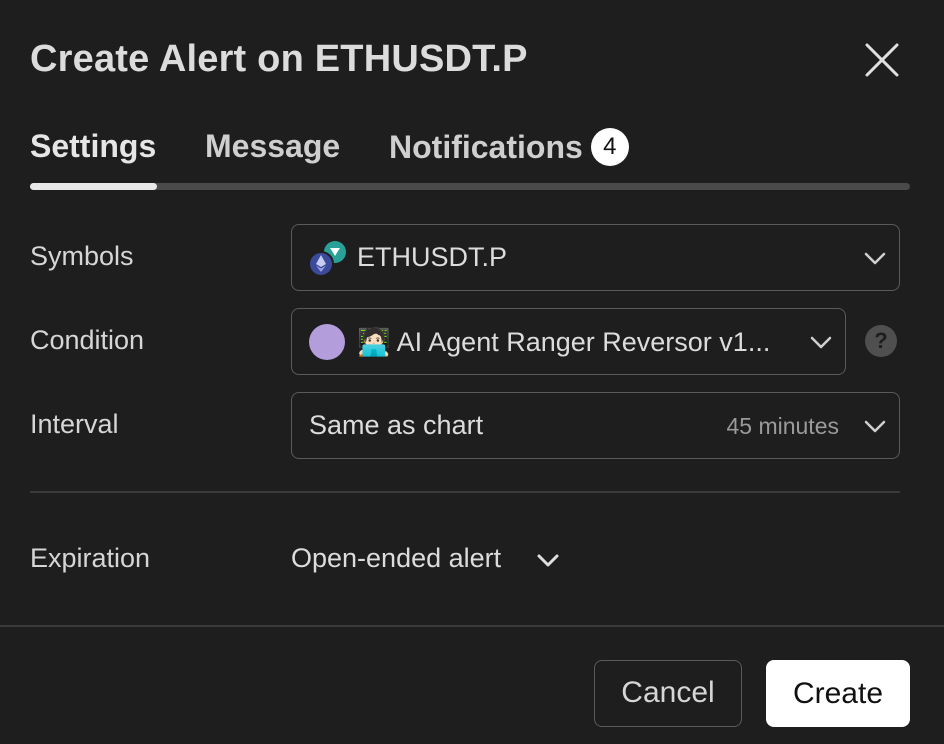 The height and width of the screenshot is (744, 944). Describe the element at coordinates (327, 259) in the screenshot. I see `ethereum-icon` at that location.